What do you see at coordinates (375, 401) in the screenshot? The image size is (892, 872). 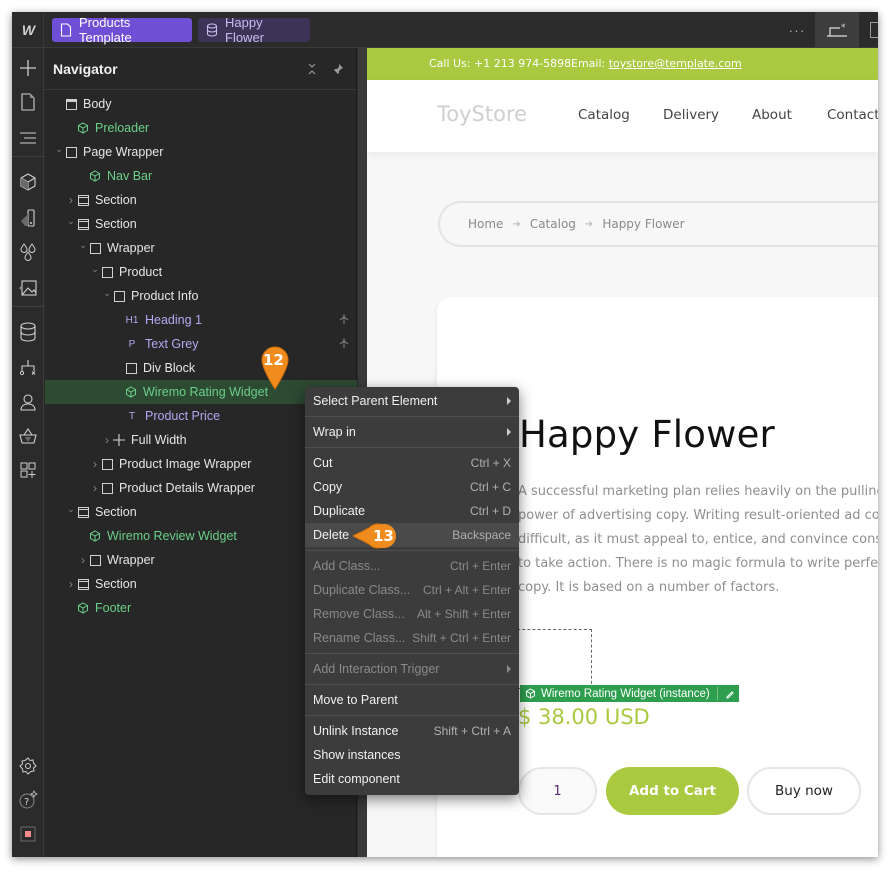 I see `menu-item-label: Select Parent Element` at bounding box center [375, 401].